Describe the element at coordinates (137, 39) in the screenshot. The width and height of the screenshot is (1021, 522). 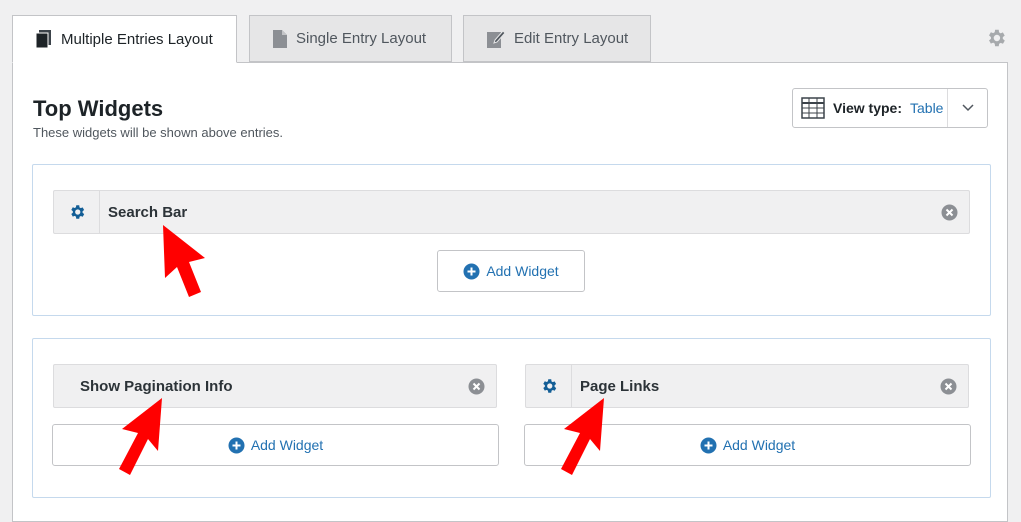
I see `tab-label: Multiple Entries Layout` at that location.